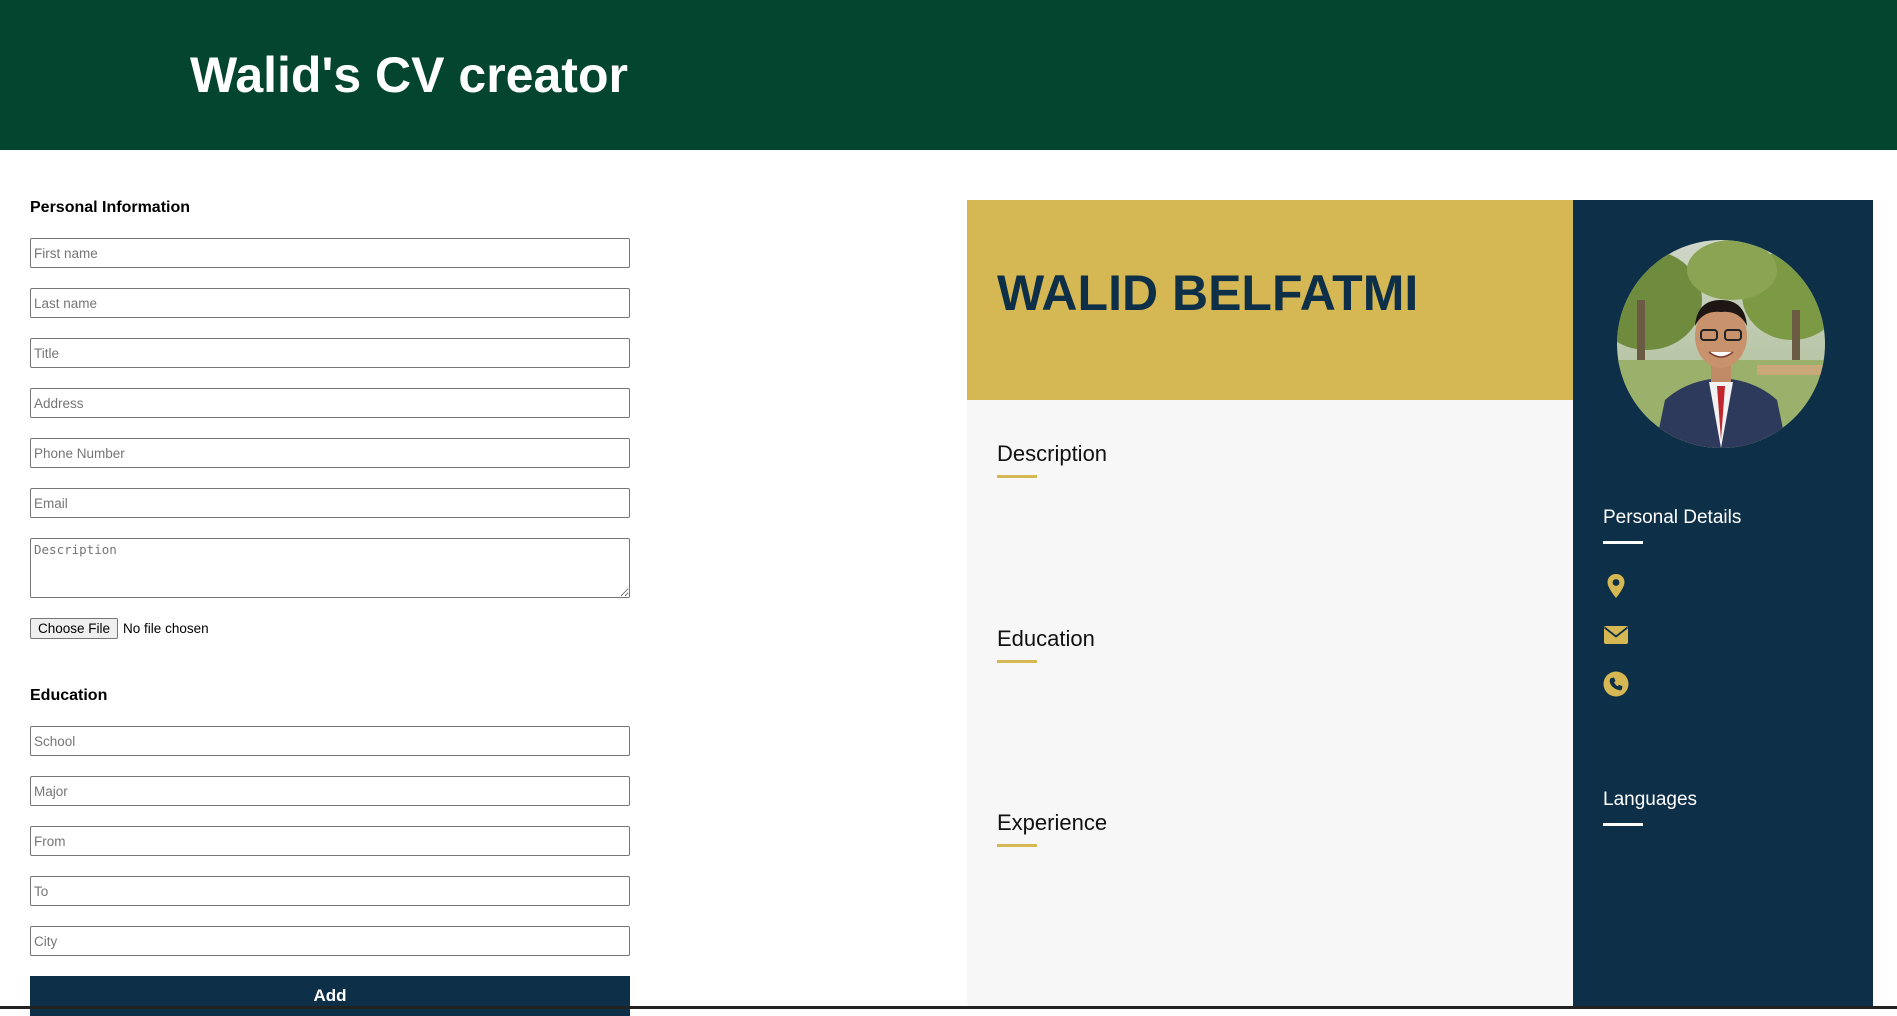 This screenshot has height=1016, width=1897. What do you see at coordinates (330, 791) in the screenshot?
I see `major-input` at bounding box center [330, 791].